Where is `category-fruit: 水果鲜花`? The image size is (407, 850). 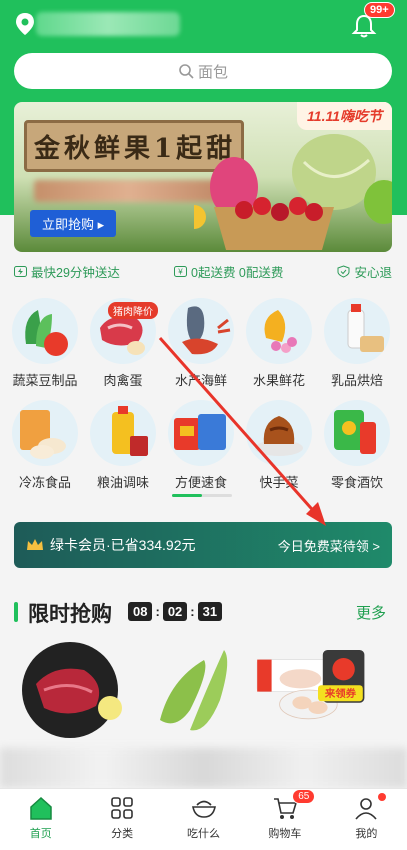
category-fruit: 水果鲜花 is located at coordinates (279, 343).